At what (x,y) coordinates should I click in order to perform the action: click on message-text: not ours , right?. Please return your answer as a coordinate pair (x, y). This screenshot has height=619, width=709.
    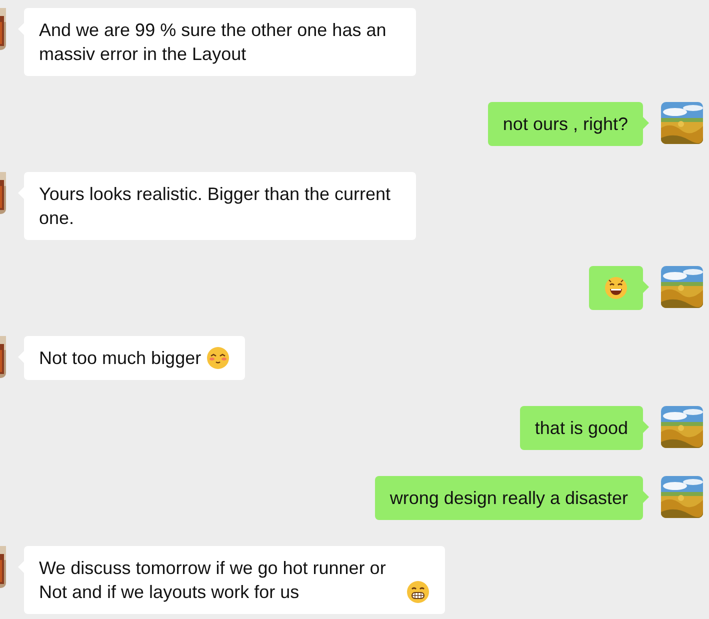
    Looking at the image, I should click on (565, 124).